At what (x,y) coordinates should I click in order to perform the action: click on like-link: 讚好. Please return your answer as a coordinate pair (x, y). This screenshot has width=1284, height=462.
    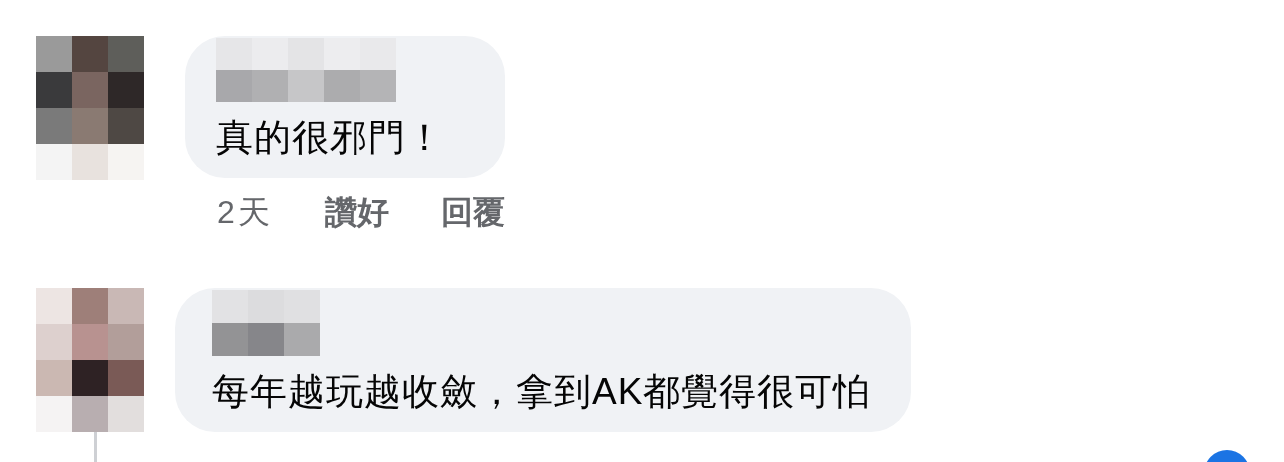
    Looking at the image, I should click on (356, 212).